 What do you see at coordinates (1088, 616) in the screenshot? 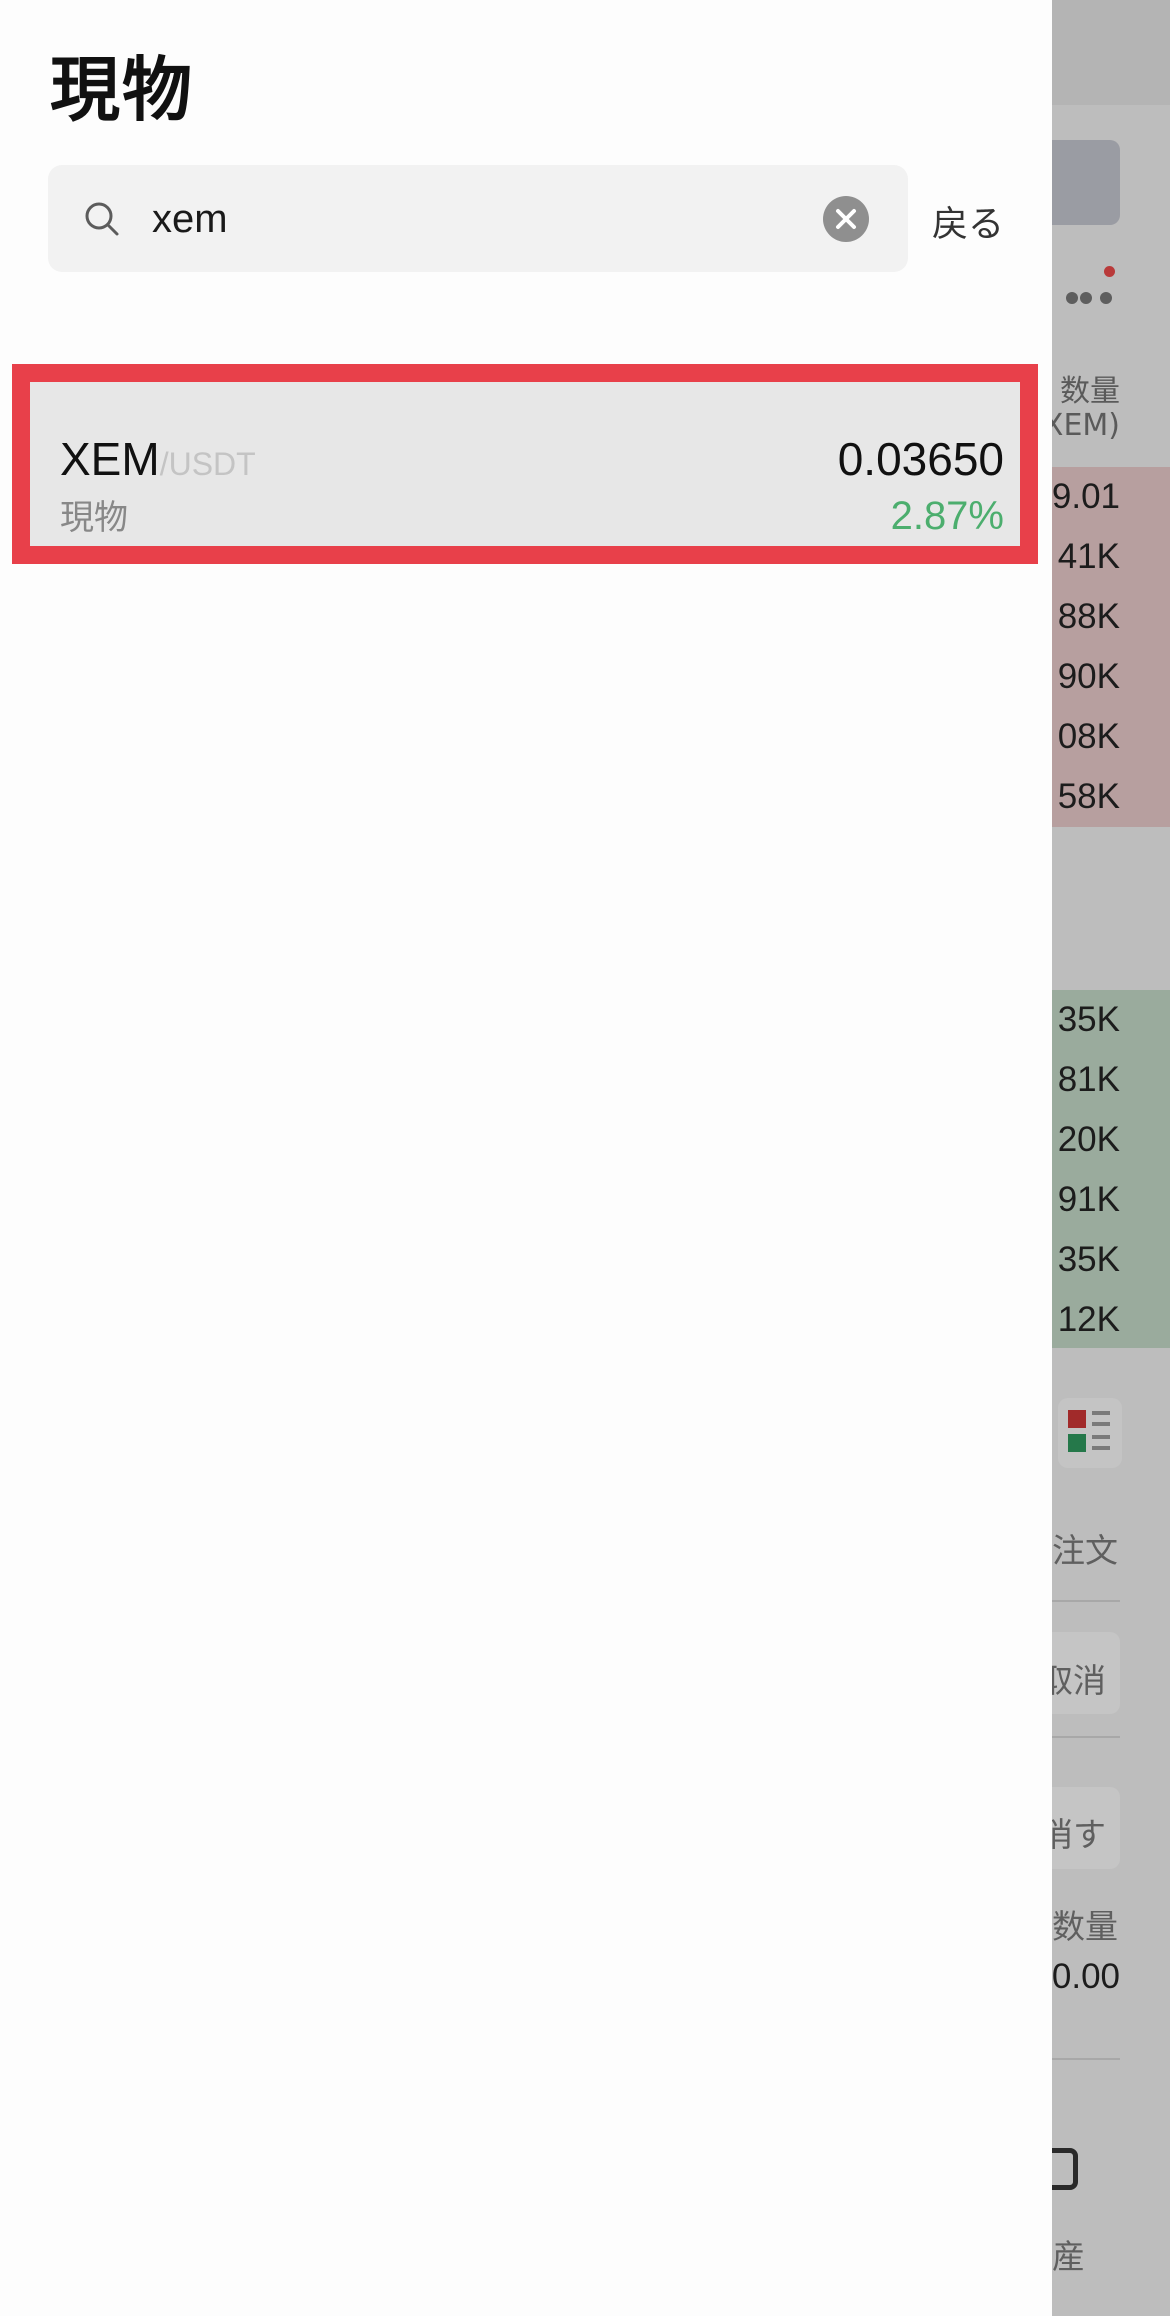
I see `ask-qty: 88K` at bounding box center [1088, 616].